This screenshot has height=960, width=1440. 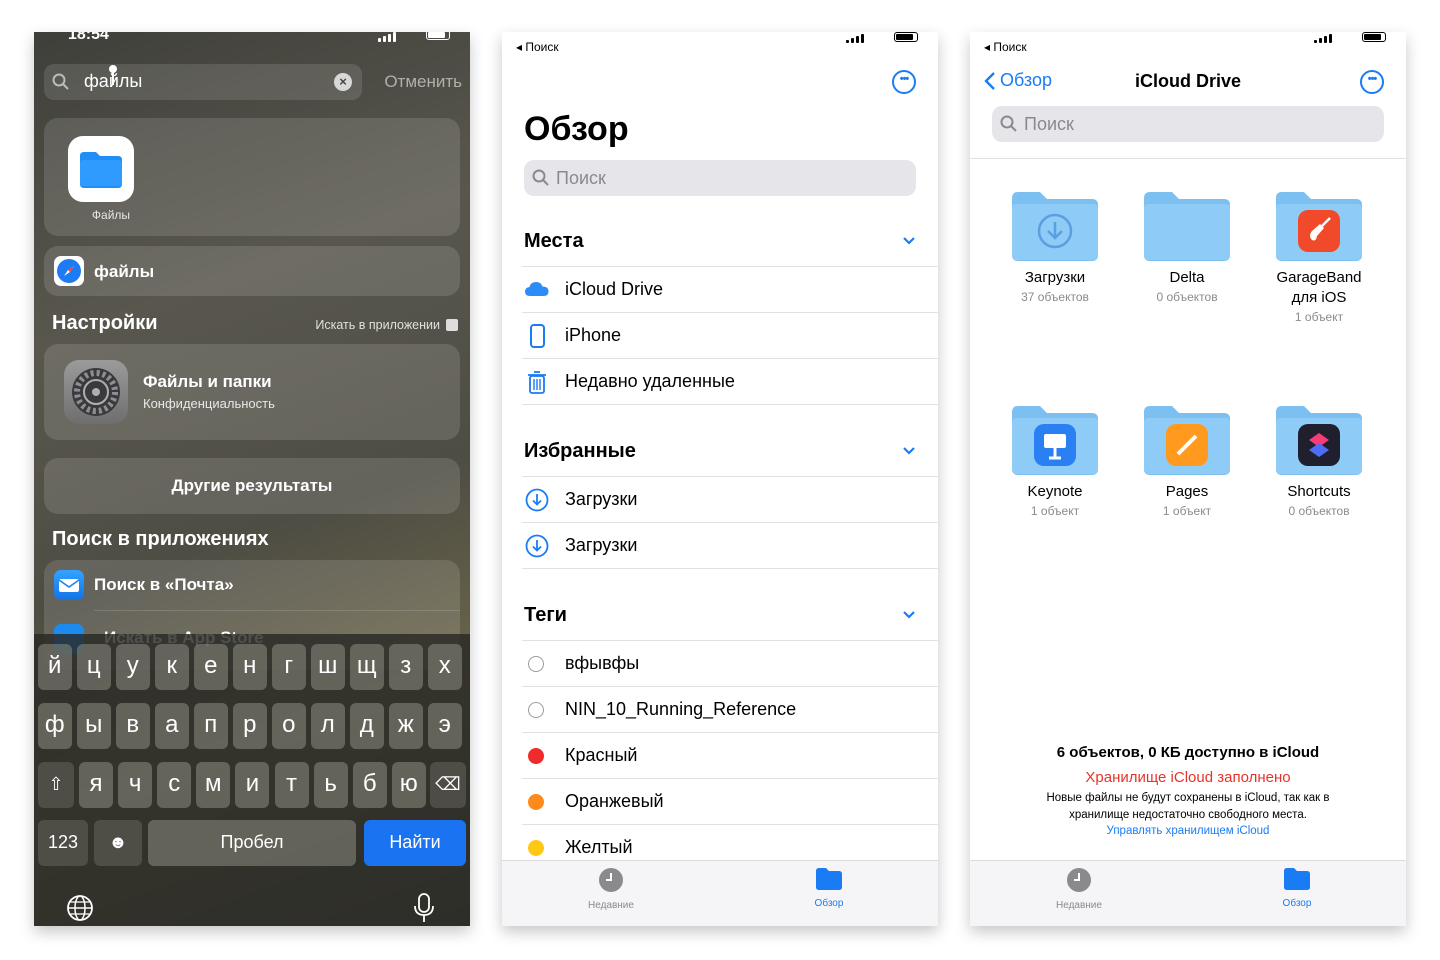 I want to click on tag-color-dot, so click(x=536, y=802).